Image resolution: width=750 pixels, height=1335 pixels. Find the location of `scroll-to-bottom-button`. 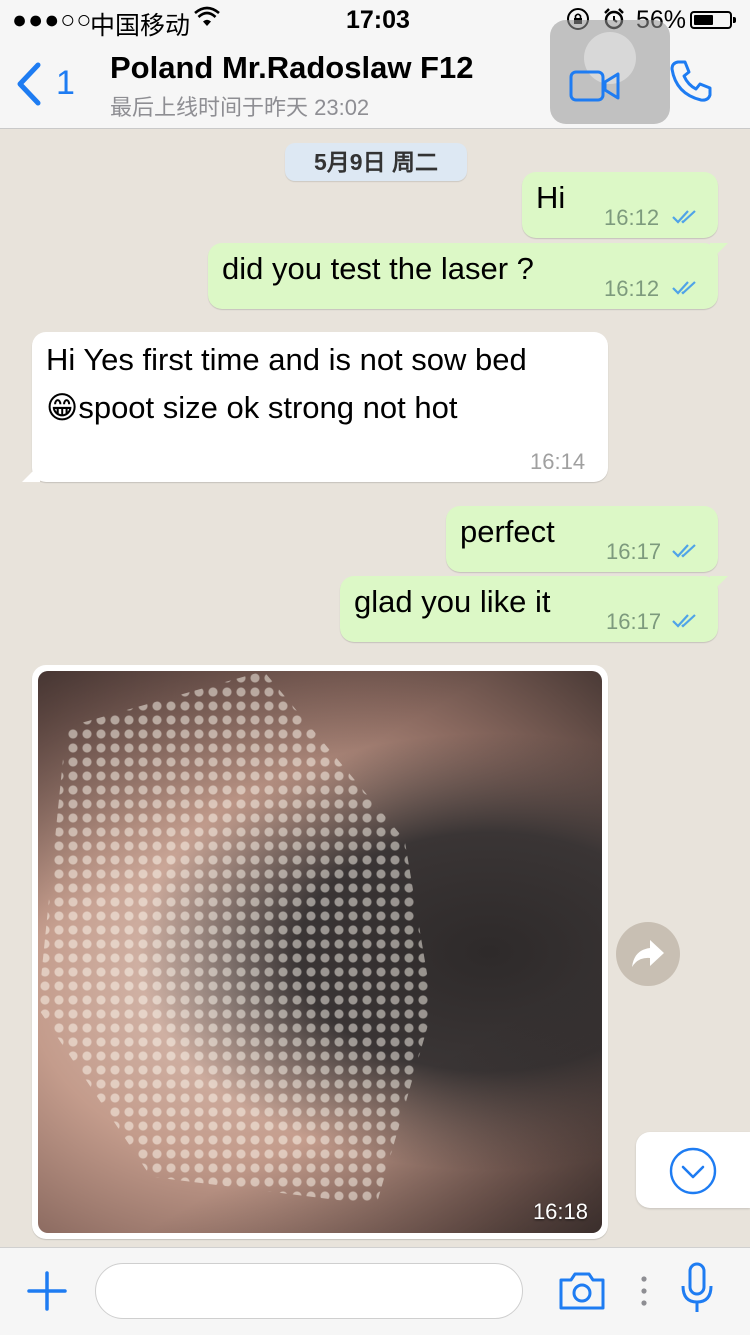

scroll-to-bottom-button is located at coordinates (693, 1170).